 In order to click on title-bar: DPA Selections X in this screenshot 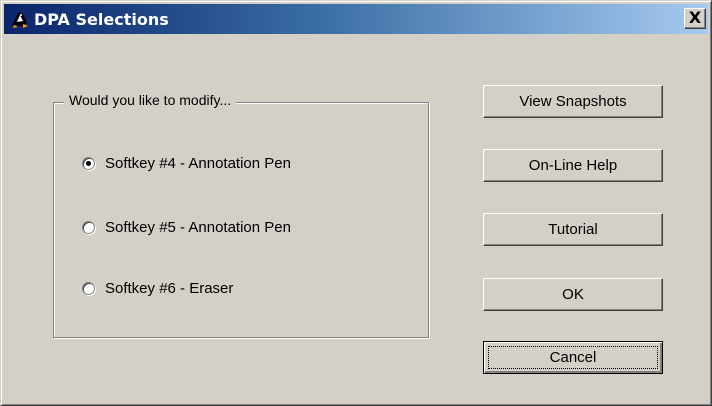, I will do `click(356, 19)`.